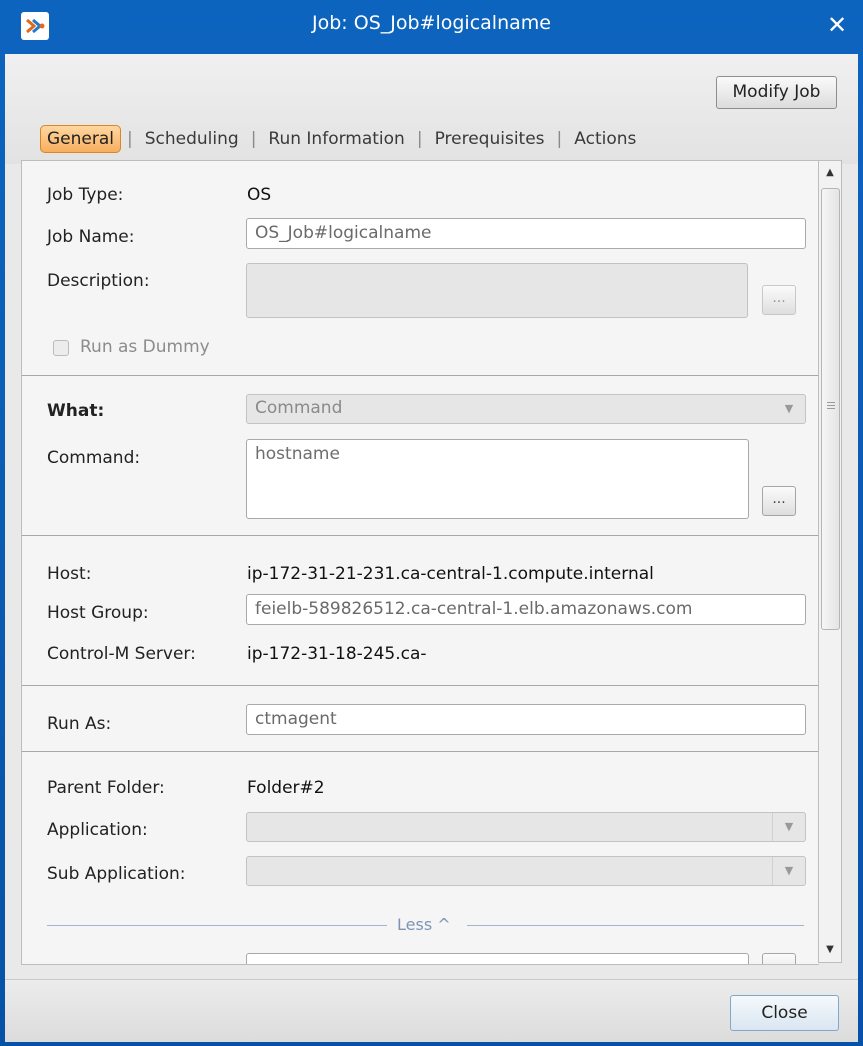  What do you see at coordinates (635, 925) in the screenshot?
I see `less-divider-right` at bounding box center [635, 925].